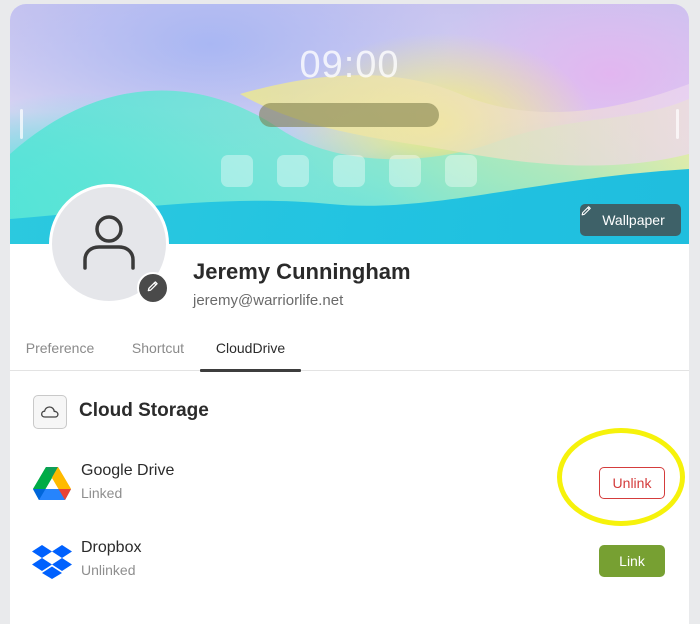 Image resolution: width=700 pixels, height=624 pixels. What do you see at coordinates (102, 493) in the screenshot?
I see `provider-status: Linked` at bounding box center [102, 493].